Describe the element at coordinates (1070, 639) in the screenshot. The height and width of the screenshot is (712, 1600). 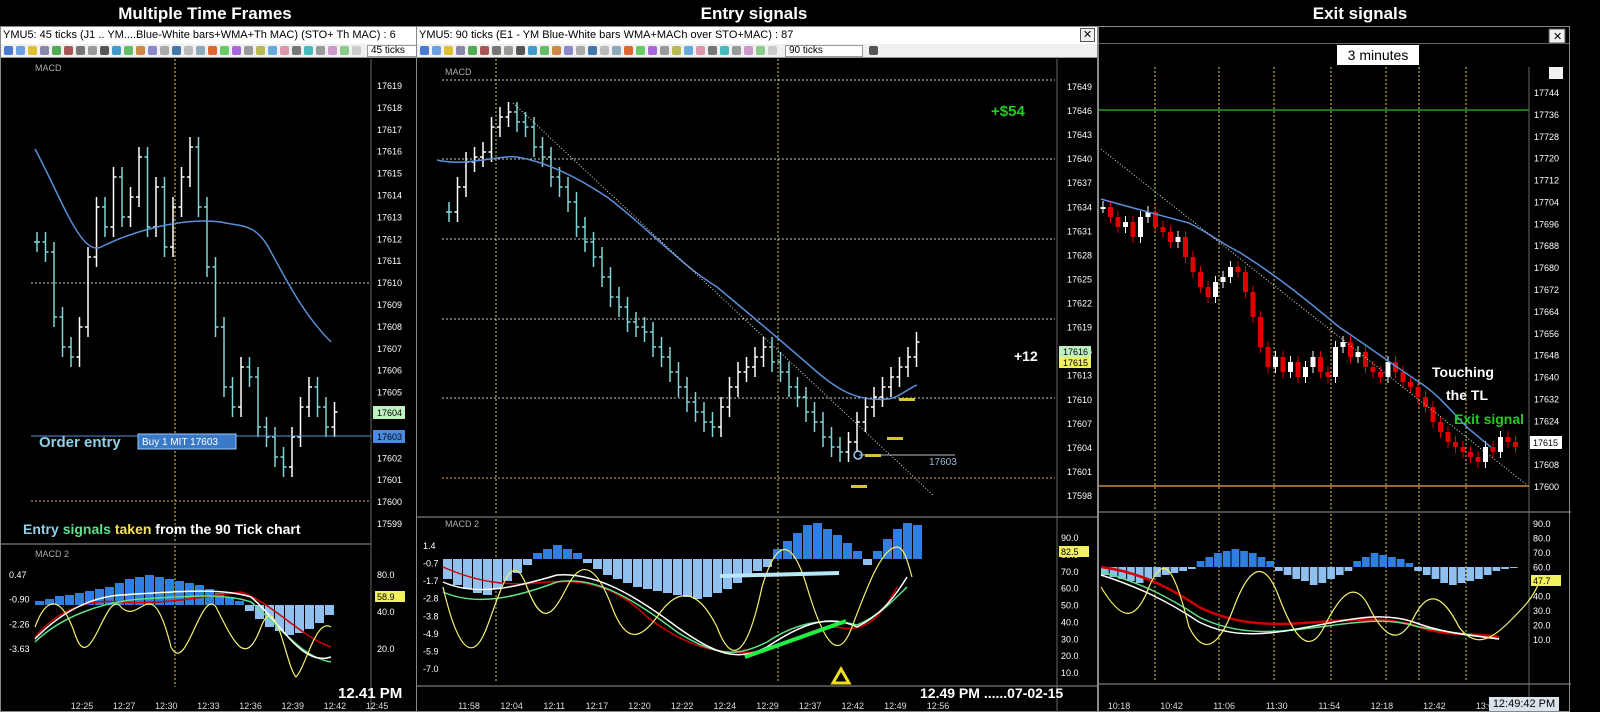
I see `stoch-level-label: 30.0` at that location.